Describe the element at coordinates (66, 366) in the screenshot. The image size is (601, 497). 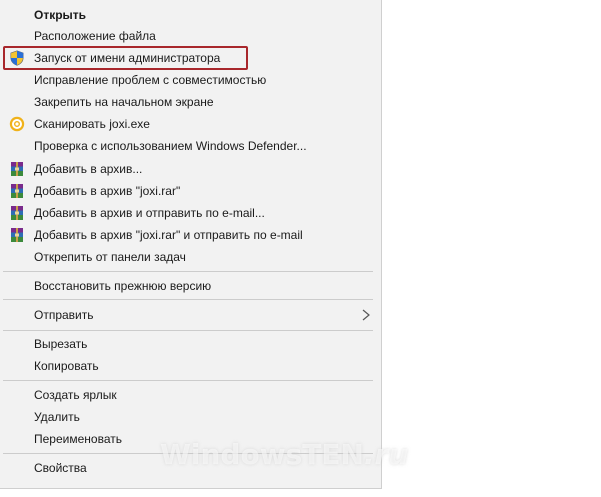
I see `menu-item-copy-label: Копировать` at that location.